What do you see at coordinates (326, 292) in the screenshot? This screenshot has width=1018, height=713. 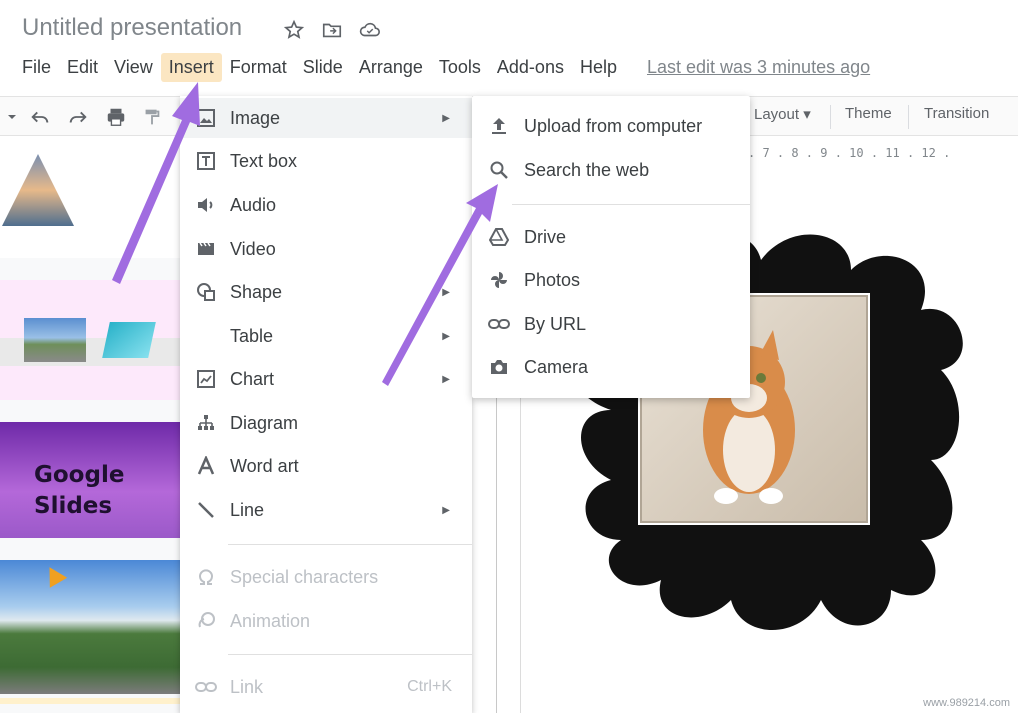 I see `menu-item-shape: Shape ▶` at bounding box center [326, 292].